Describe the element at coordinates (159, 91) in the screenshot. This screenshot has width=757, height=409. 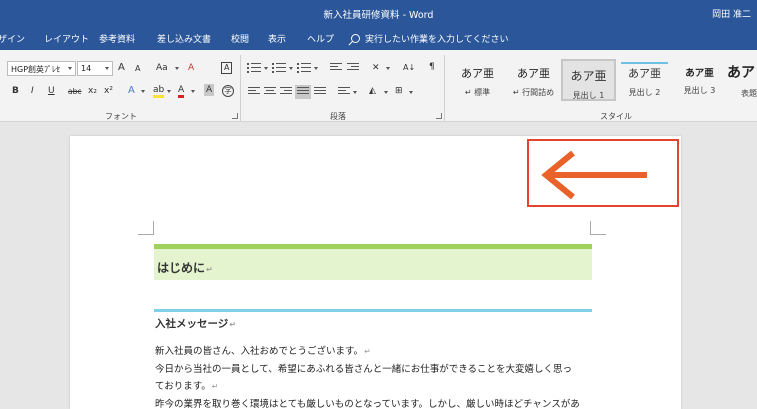
I see `highlight-button: ab` at that location.